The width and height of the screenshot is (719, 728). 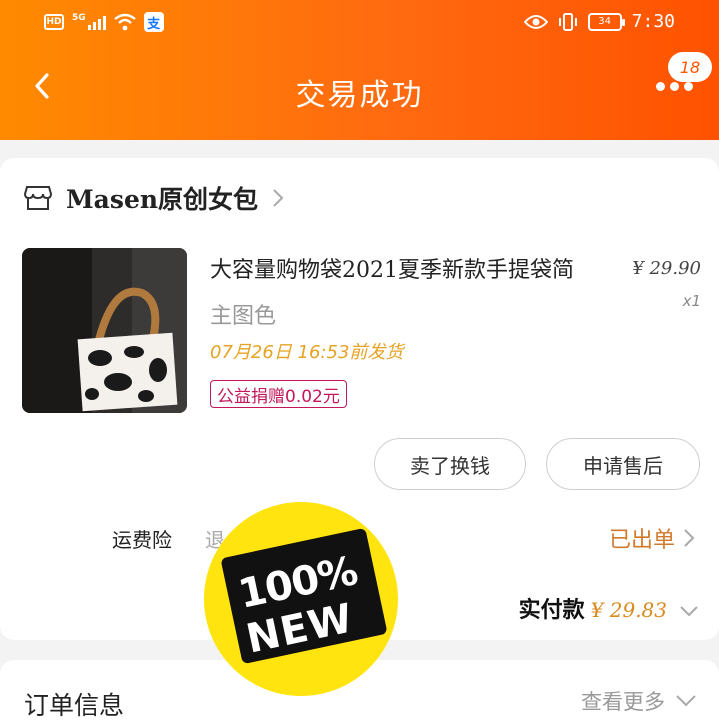 What do you see at coordinates (162, 199) in the screenshot?
I see `shop-name: Masen原创女包` at bounding box center [162, 199].